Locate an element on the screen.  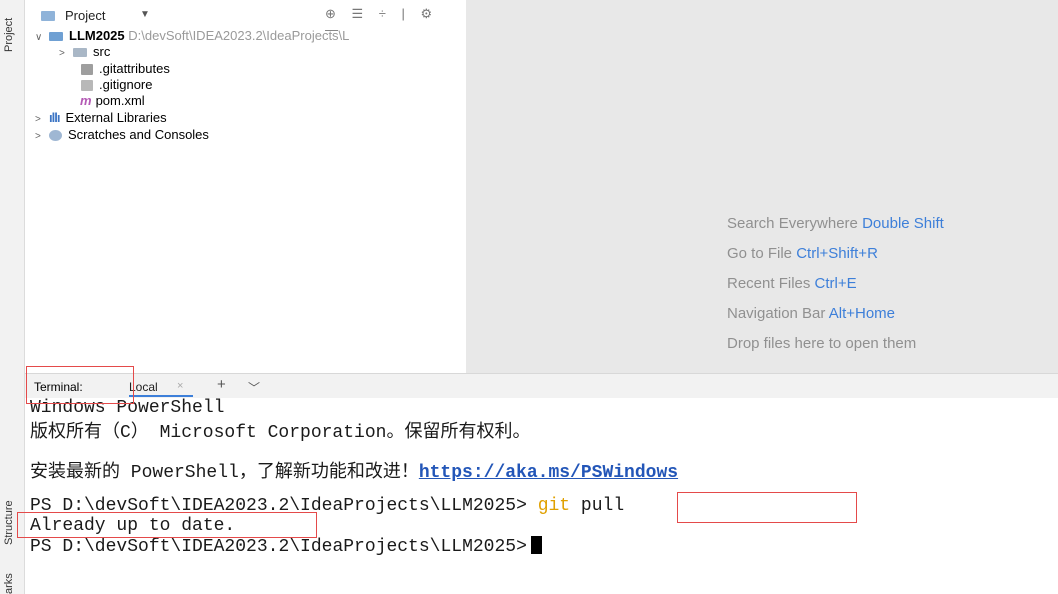
tree-item-pom-xml: m pom.xml is located at coordinates (112, 101).